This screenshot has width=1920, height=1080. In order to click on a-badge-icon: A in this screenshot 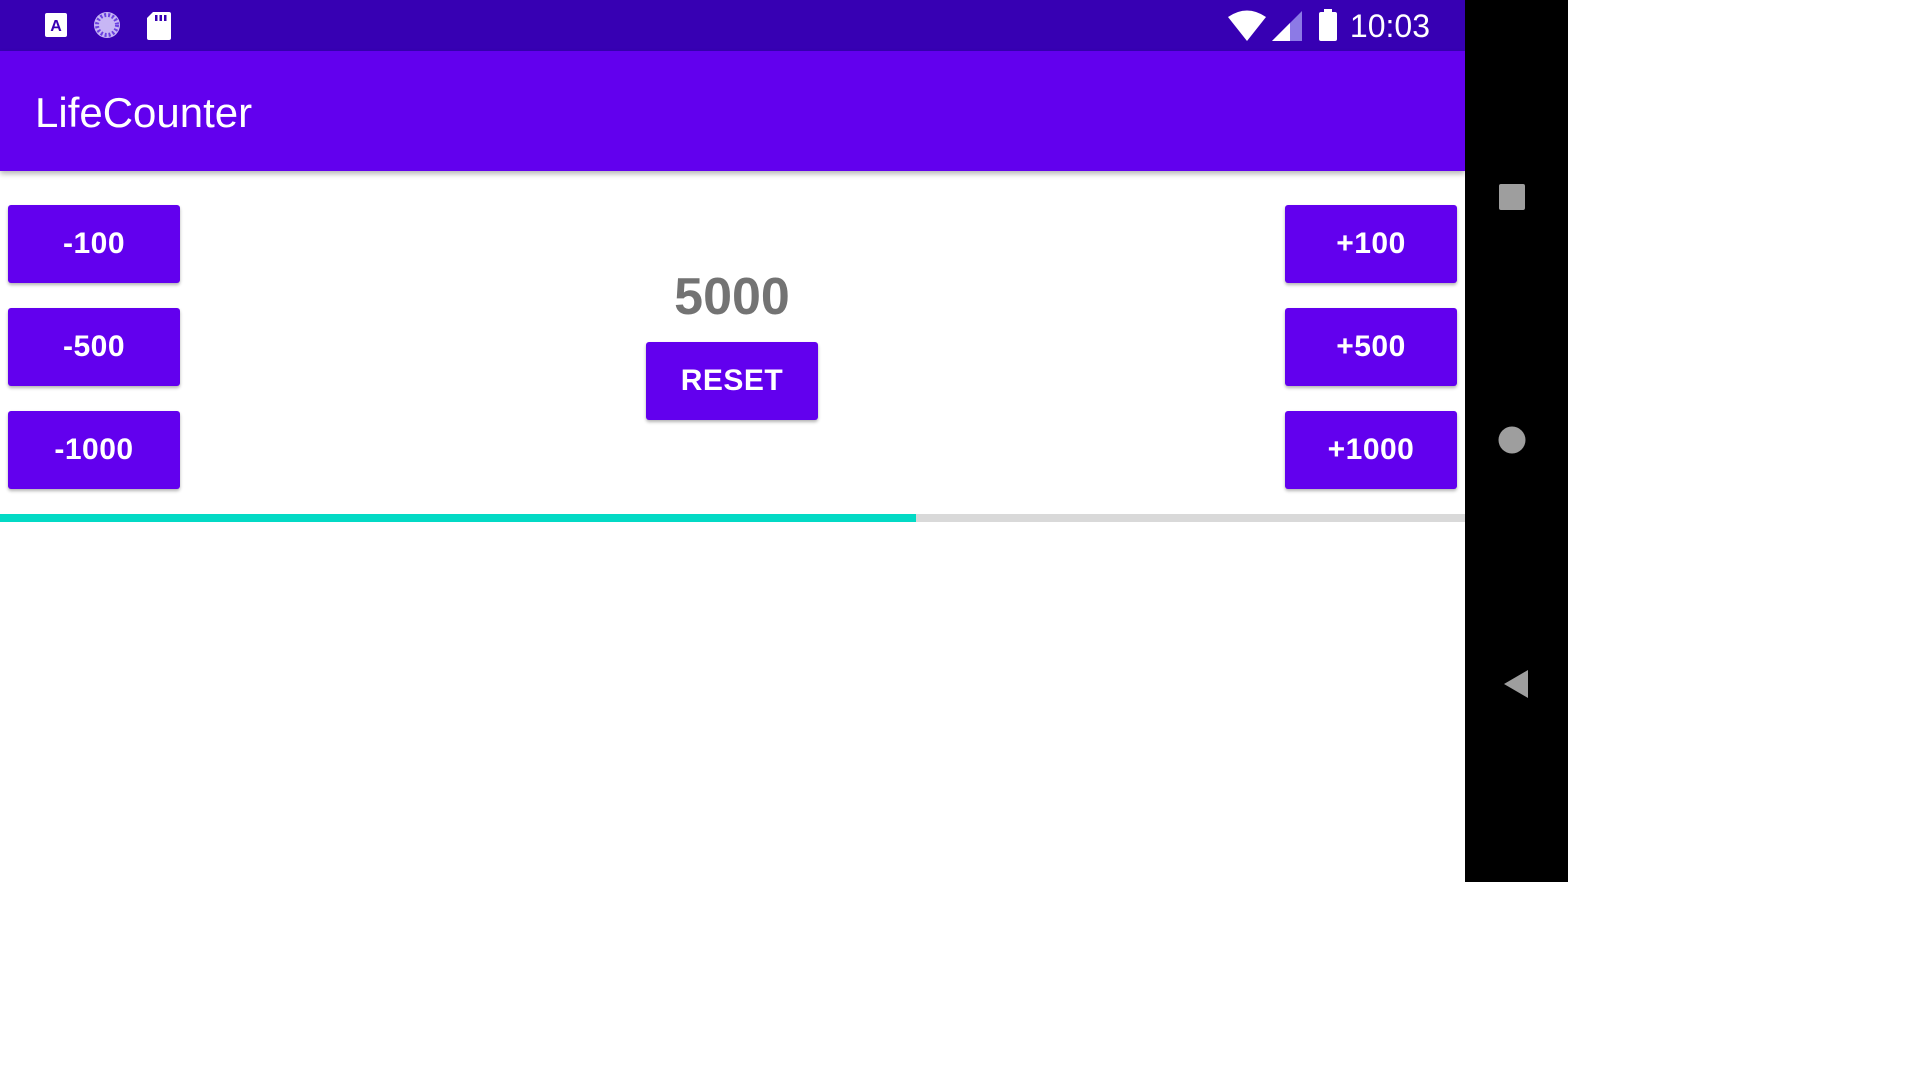, I will do `click(56, 25)`.